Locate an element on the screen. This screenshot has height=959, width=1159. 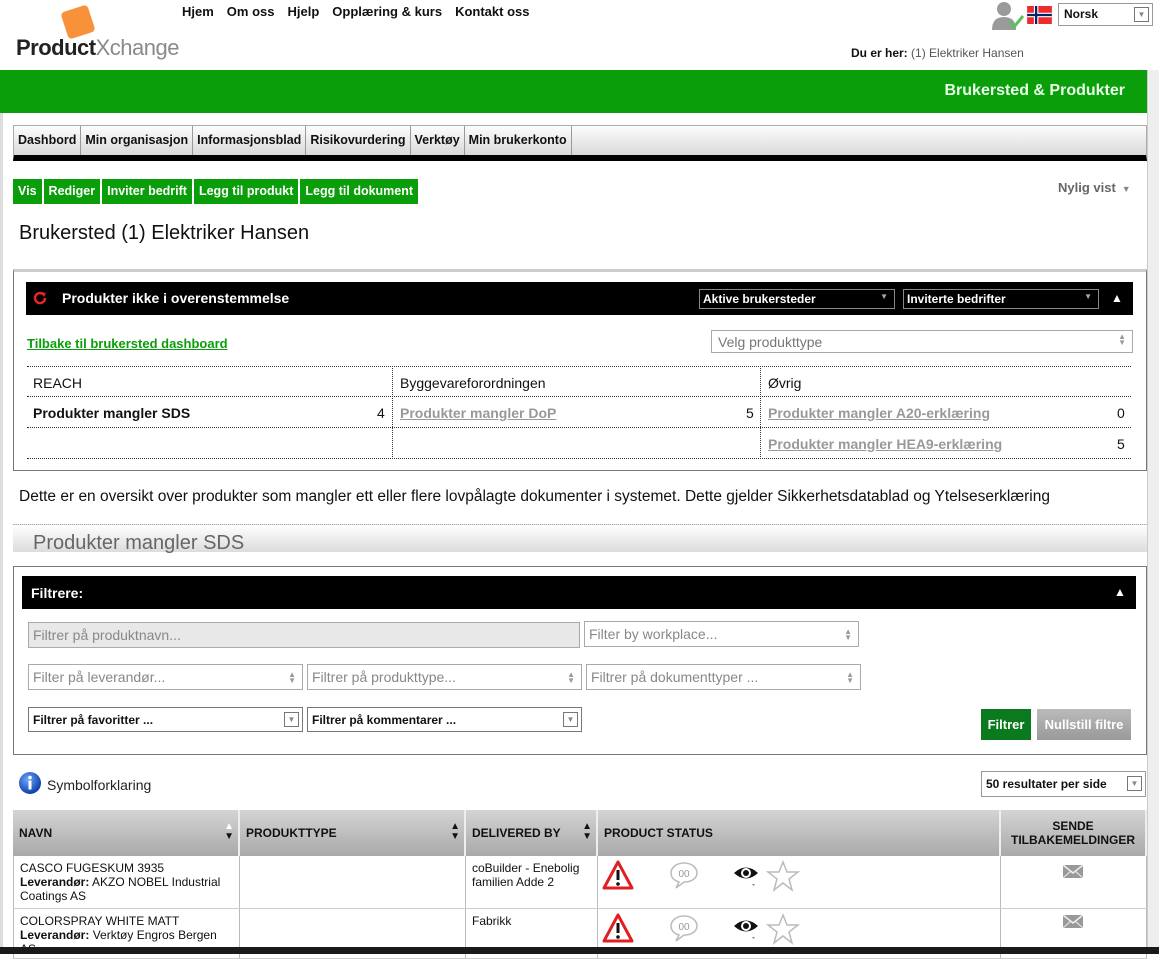
view-button: Vis is located at coordinates (27, 191).